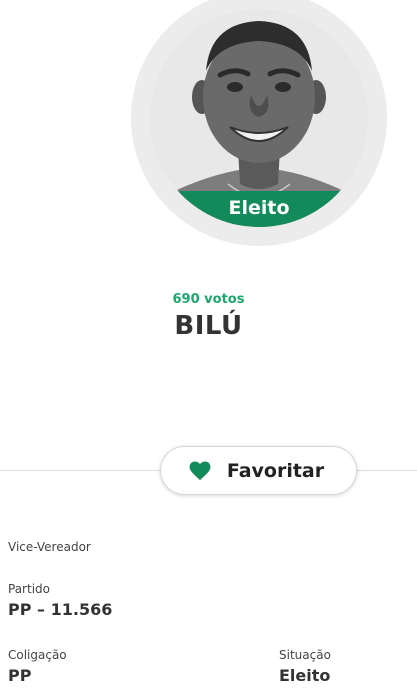  Describe the element at coordinates (275, 470) in the screenshot. I see `favorite-button-label: Favoritar` at that location.